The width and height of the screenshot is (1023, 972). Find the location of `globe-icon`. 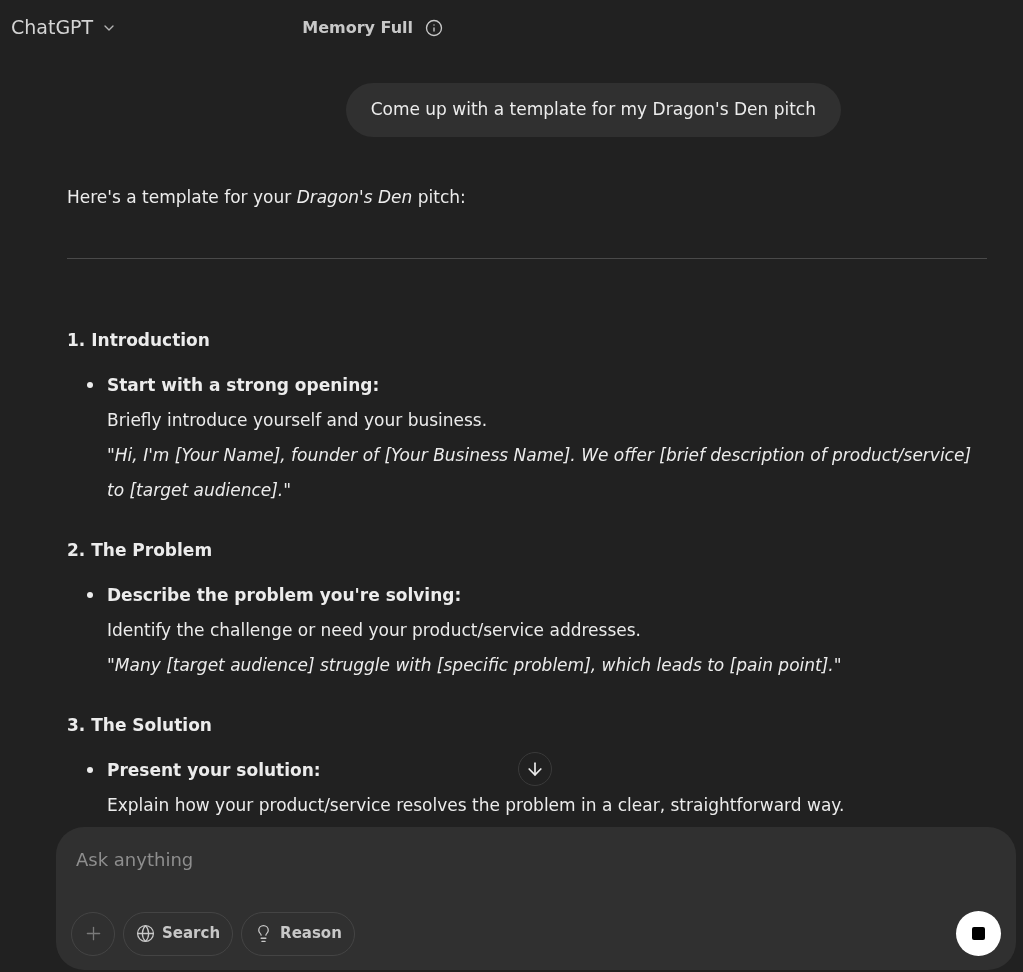

globe-icon is located at coordinates (145, 933).